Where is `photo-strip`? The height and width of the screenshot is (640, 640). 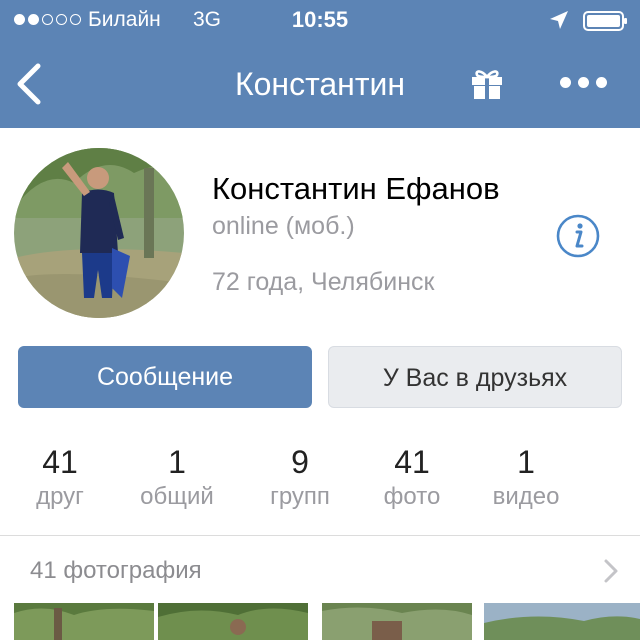
photo-strip is located at coordinates (320, 621).